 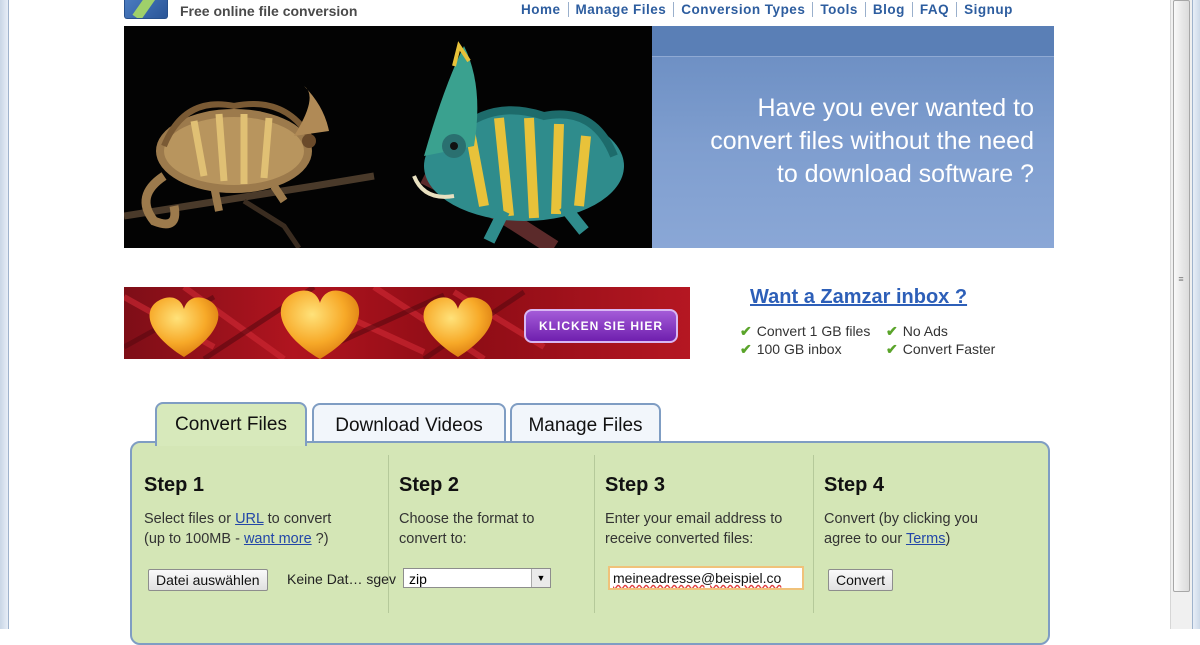 What do you see at coordinates (697, 578) in the screenshot?
I see `email-field-value: meineadresse@beispiel.co` at bounding box center [697, 578].